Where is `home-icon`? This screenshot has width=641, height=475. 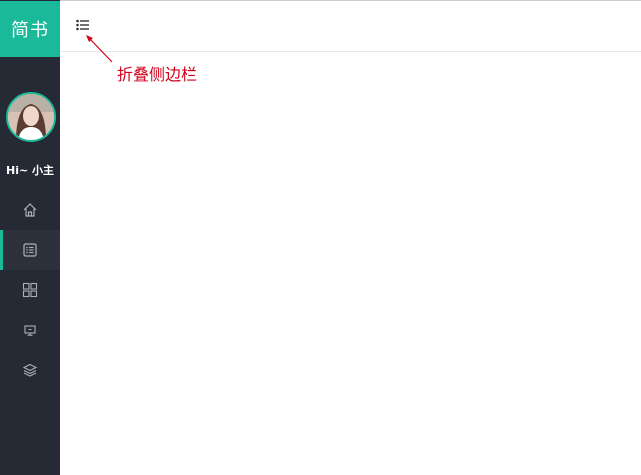
home-icon is located at coordinates (30, 210).